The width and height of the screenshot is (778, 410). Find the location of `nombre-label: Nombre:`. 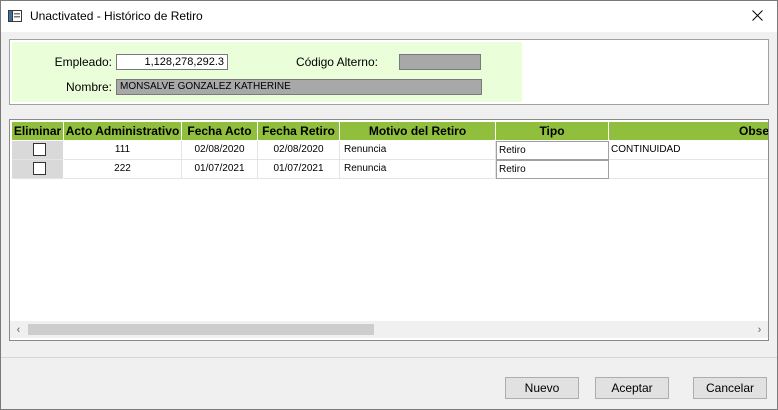

nombre-label: Nombre: is located at coordinates (88, 87).